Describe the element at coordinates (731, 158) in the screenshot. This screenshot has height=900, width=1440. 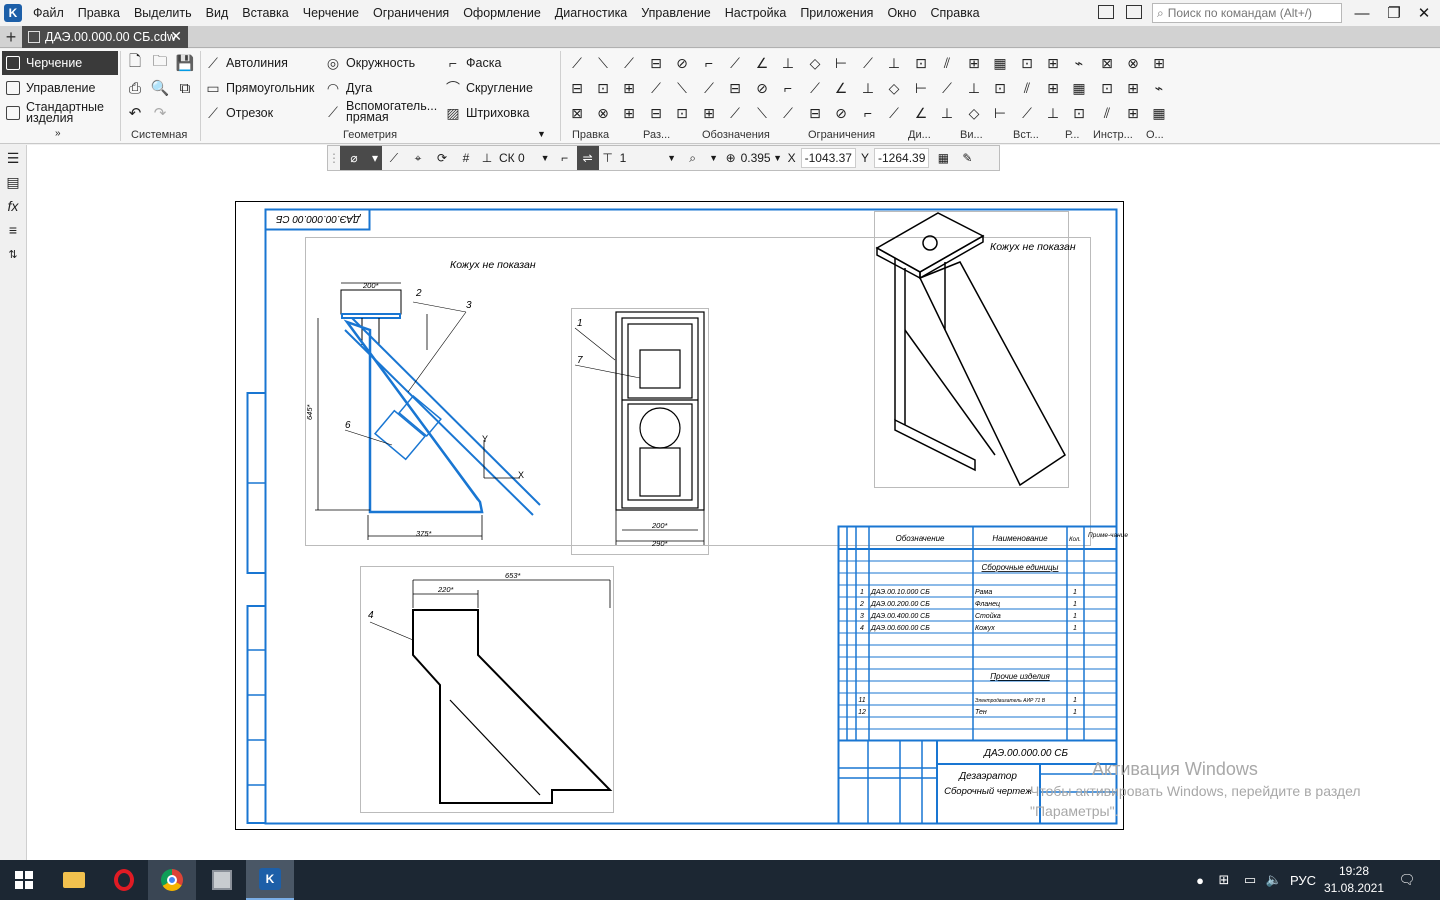
I see `zoom-icon: ⊕` at that location.